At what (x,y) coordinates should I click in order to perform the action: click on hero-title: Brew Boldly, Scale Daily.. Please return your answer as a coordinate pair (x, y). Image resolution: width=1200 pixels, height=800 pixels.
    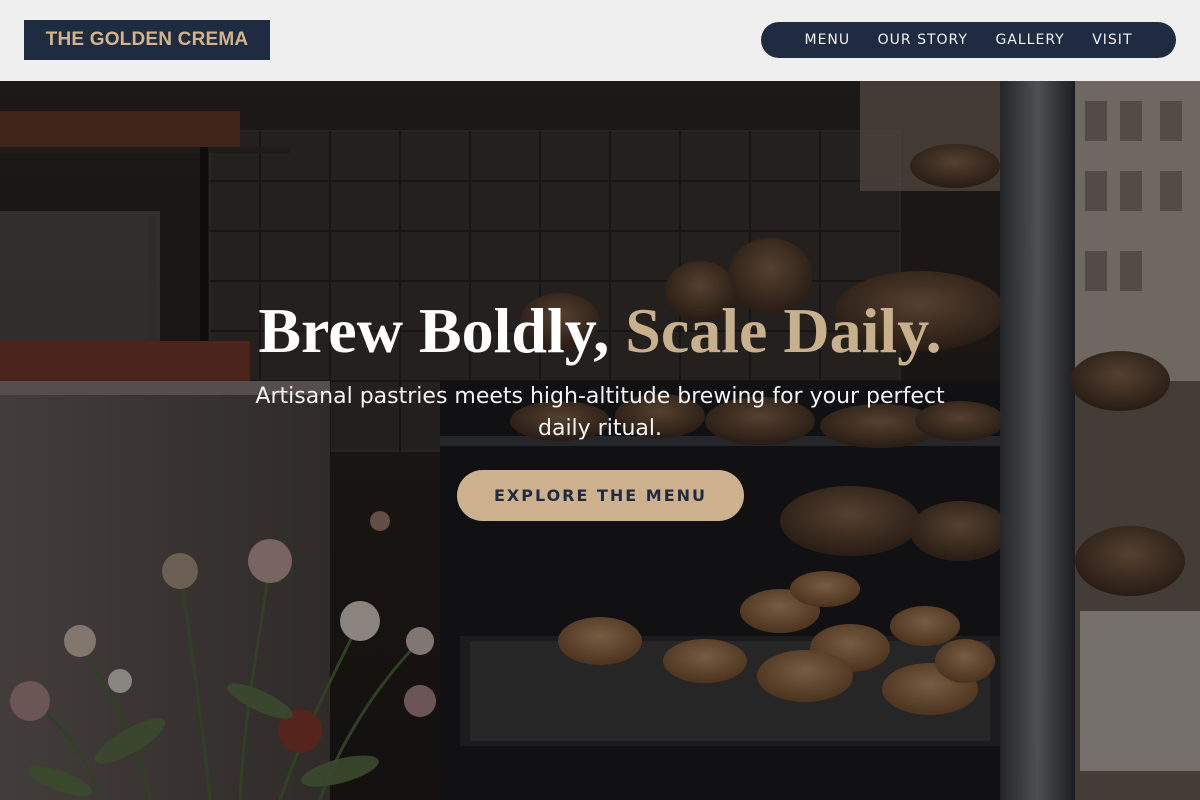
    Looking at the image, I should click on (600, 331).